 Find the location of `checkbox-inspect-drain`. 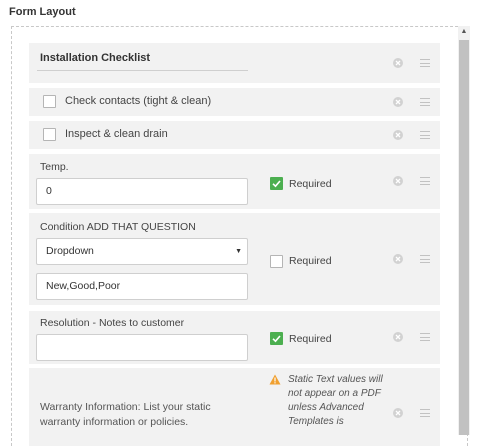

checkbox-inspect-drain is located at coordinates (49, 134).